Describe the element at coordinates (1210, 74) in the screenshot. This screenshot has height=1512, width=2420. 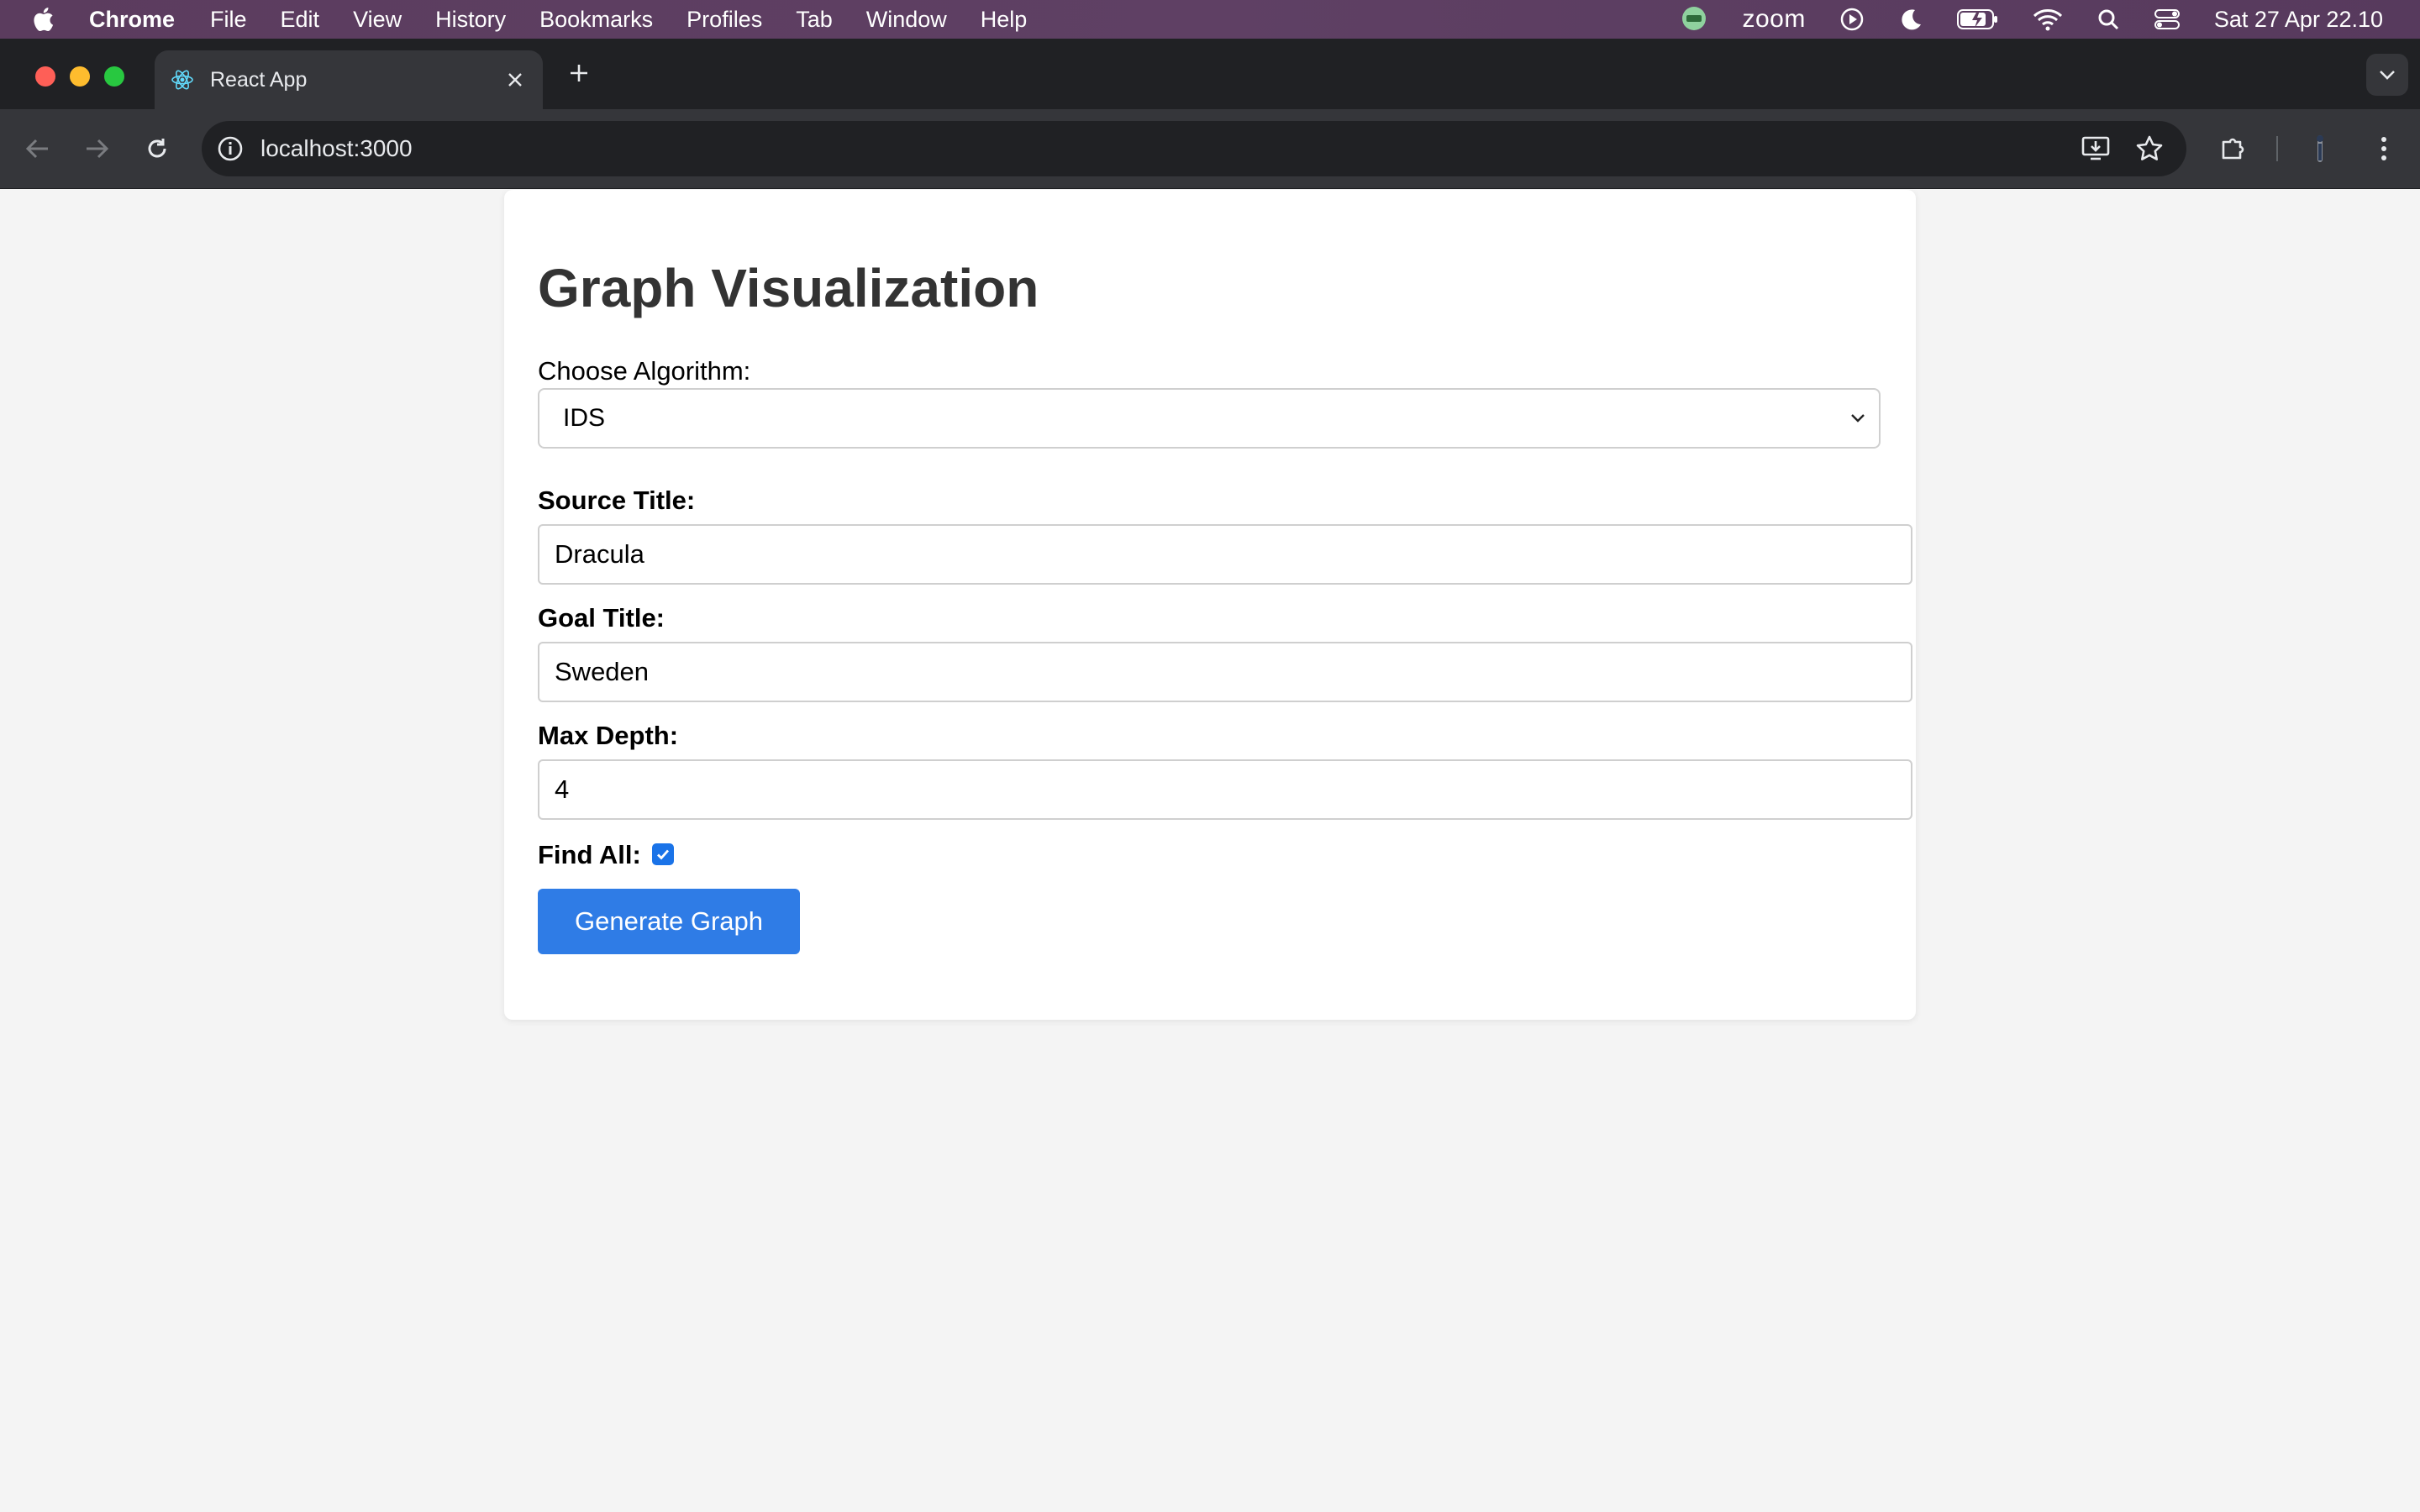
I see `browser-tab-strip: React App` at that location.